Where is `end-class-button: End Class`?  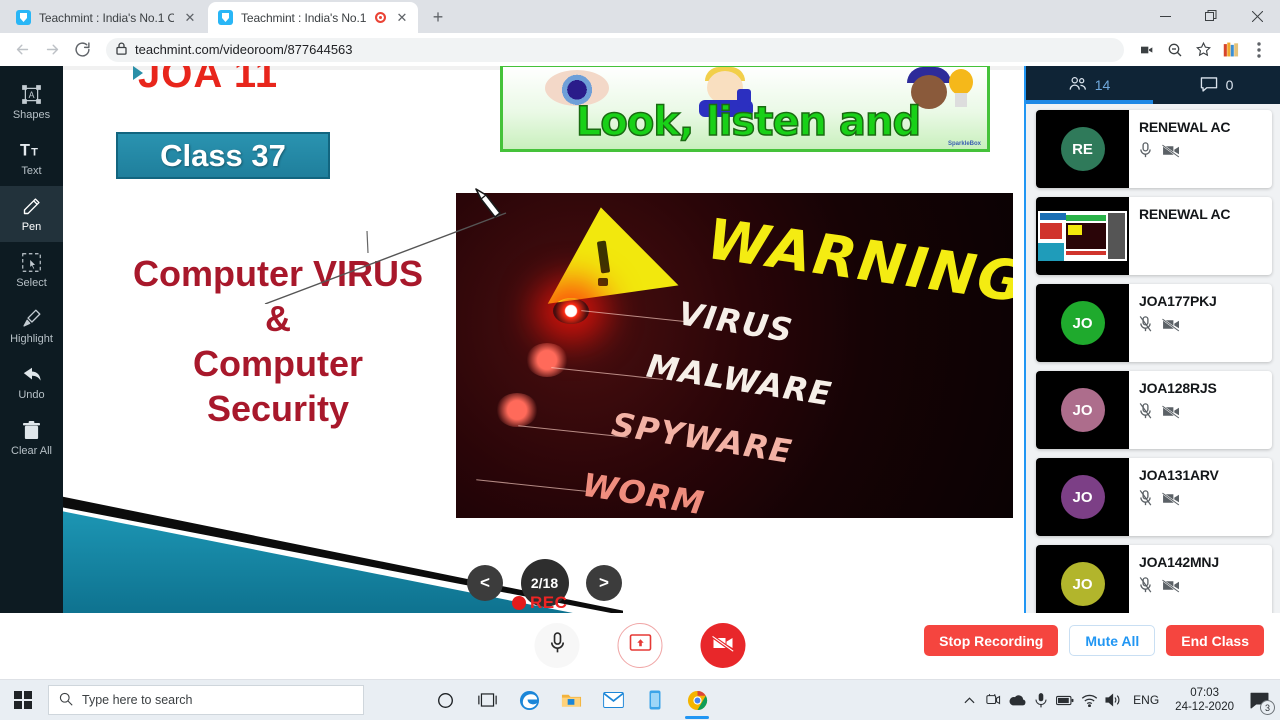
end-class-button: End Class is located at coordinates (1215, 640).